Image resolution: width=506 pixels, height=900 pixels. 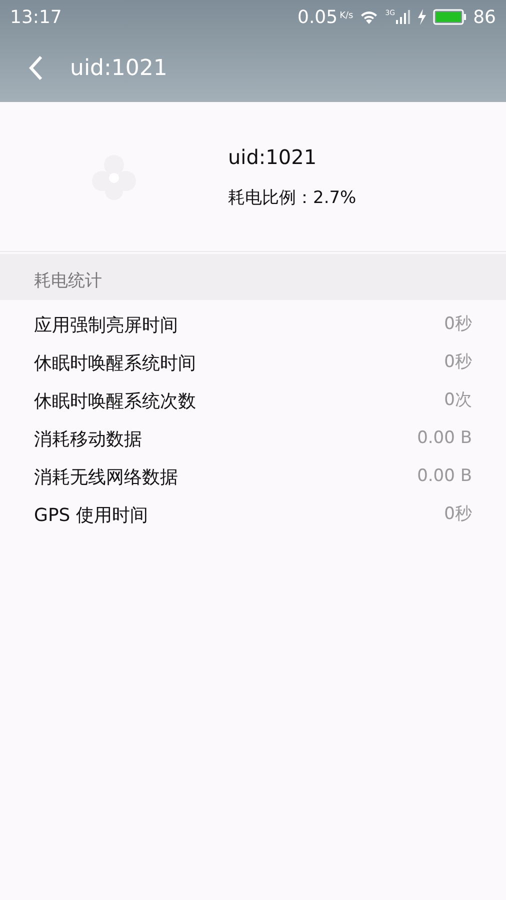 I want to click on stat-label: 休眠时唤醒系统次数, so click(x=115, y=402).